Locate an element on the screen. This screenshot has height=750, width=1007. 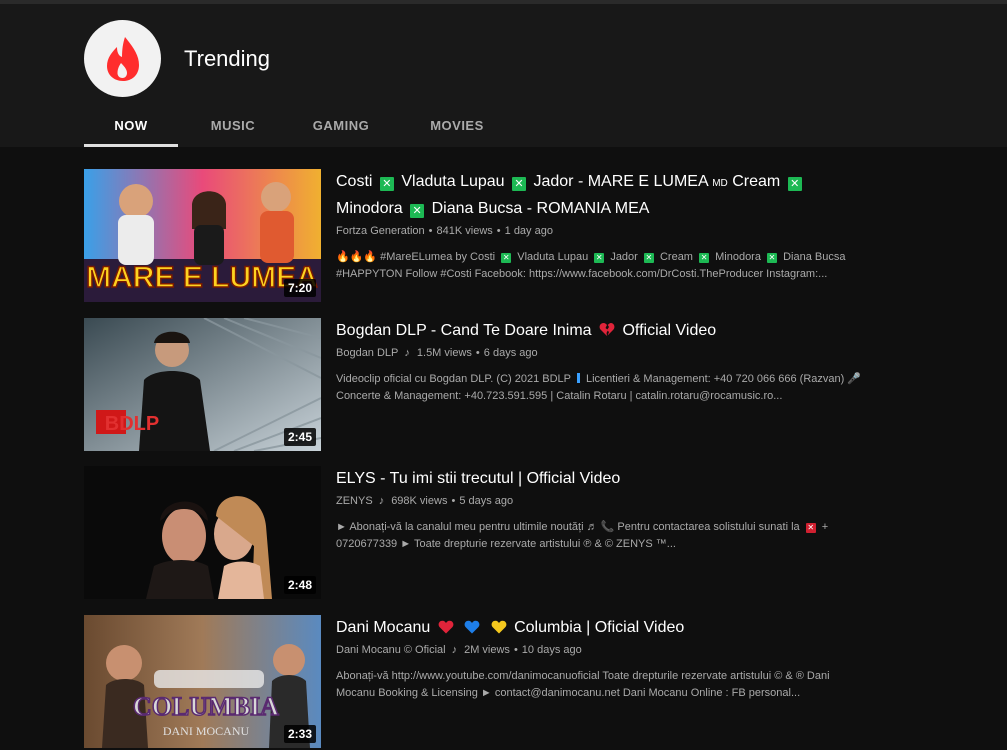
thumbnail-overlay-text: COLUMBIA is located at coordinates (206, 706).